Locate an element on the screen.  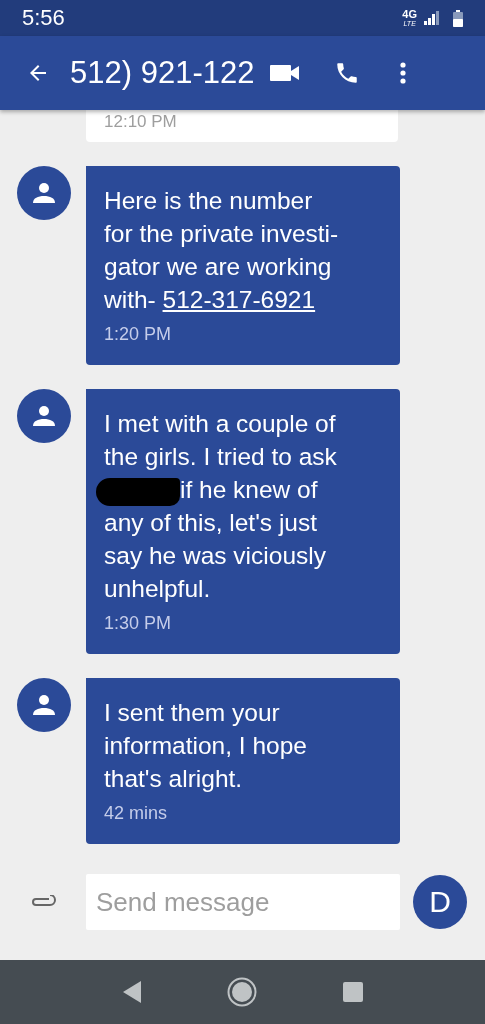
send-button: D is located at coordinates (440, 902).